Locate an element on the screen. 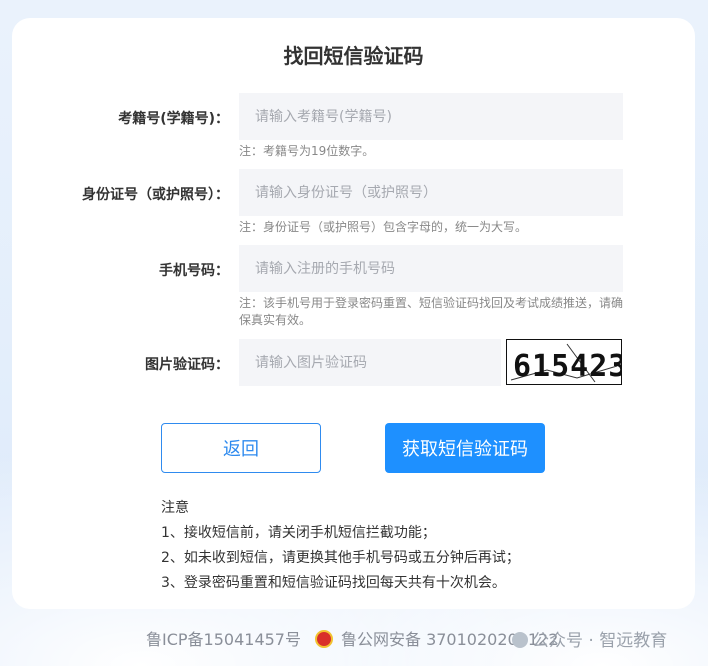 This screenshot has width=708, height=666. wechat-icon is located at coordinates (520, 640).